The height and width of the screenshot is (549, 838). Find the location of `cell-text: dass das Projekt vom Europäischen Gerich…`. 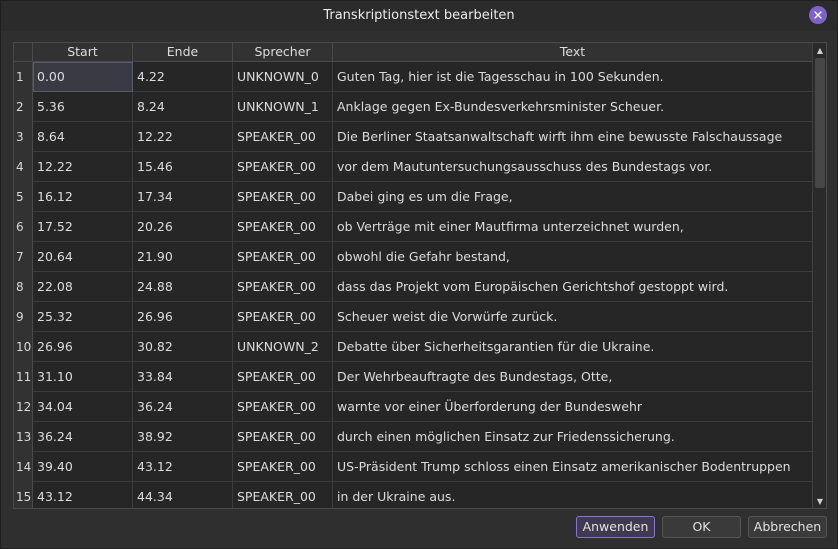

cell-text: dass das Projekt vom Europäischen Gerich… is located at coordinates (572, 287).